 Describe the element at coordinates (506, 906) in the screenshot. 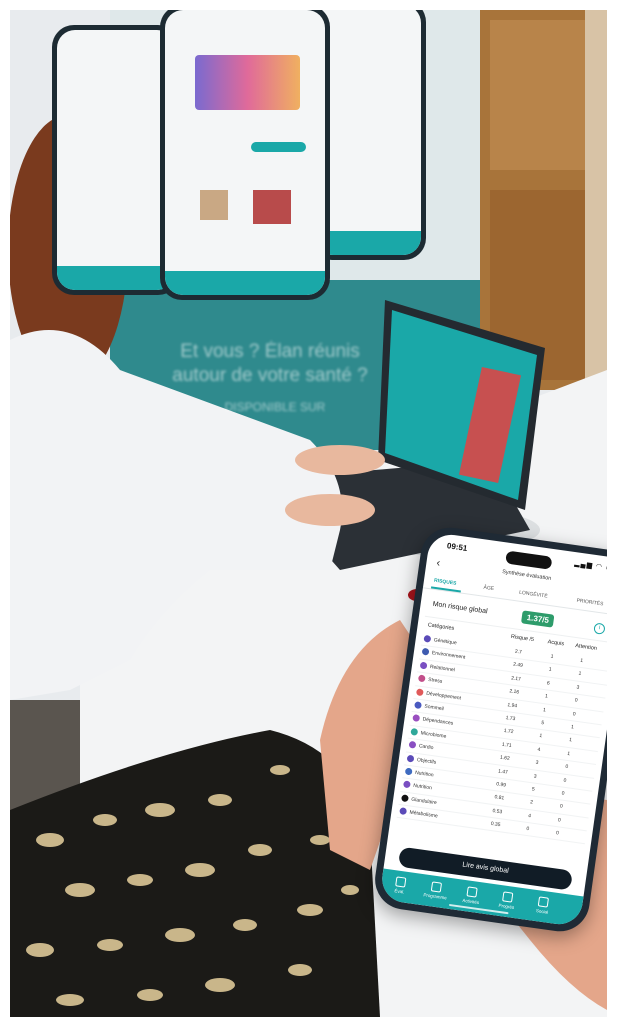

I see `nav-progres-label: Progrès` at that location.